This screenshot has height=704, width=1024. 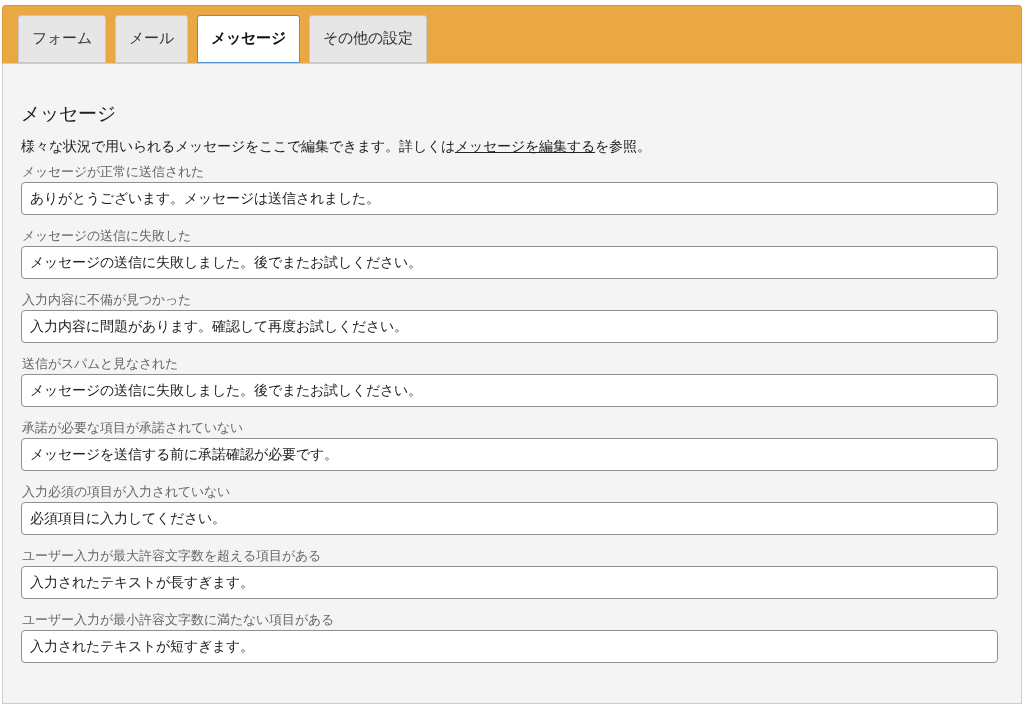 I want to click on tab: その他の設定, so click(x=368, y=39).